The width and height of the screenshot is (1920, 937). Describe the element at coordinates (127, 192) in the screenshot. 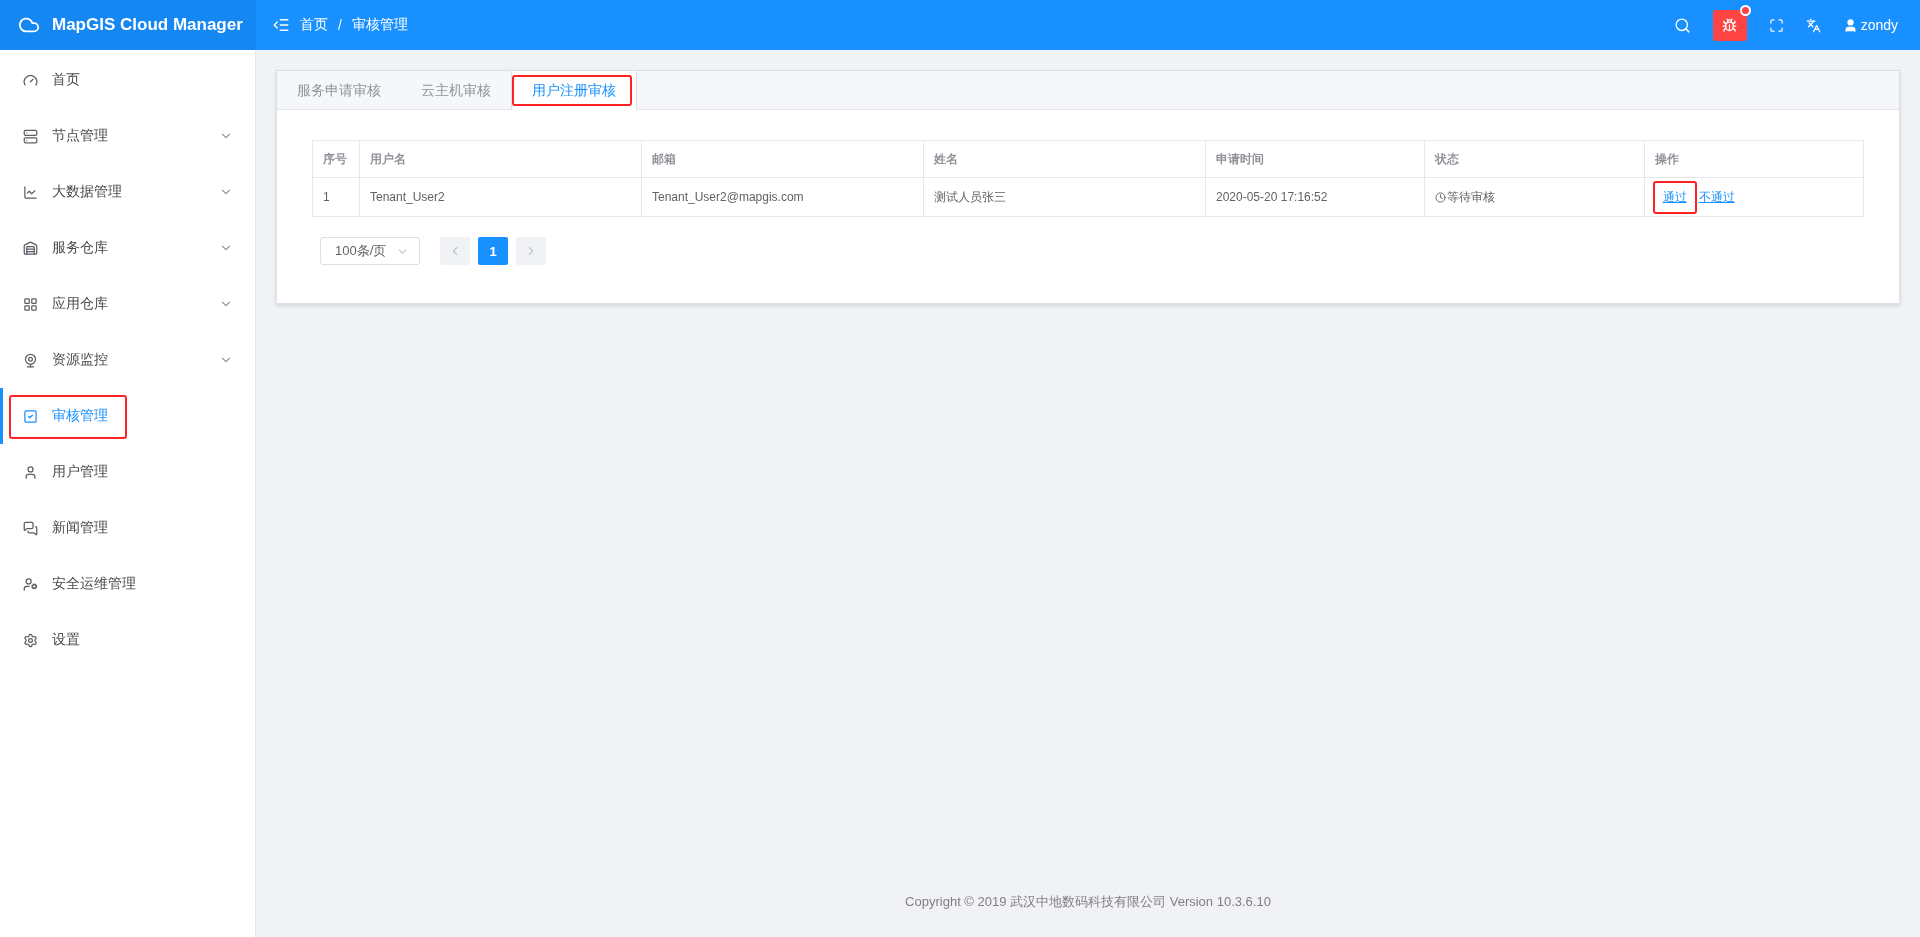

I see `sidebar-item: 大数据管理` at that location.